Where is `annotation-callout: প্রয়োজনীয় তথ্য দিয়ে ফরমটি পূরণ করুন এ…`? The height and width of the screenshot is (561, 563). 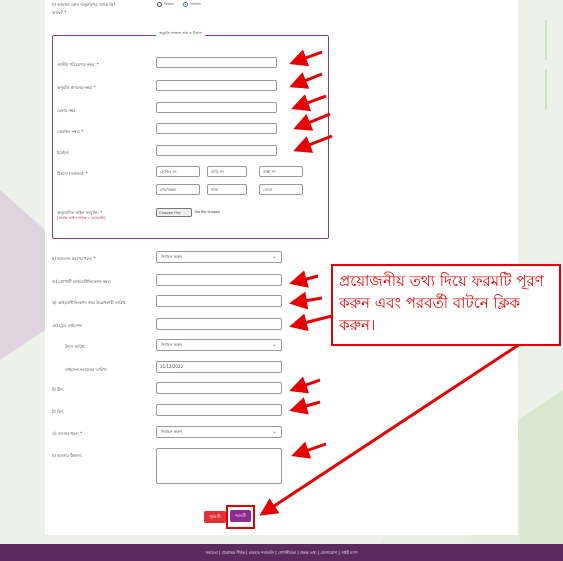 annotation-callout: প্রয়োজনীয় তথ্য দিয়ে ফরমটি পূরণ করুন এ… is located at coordinates (446, 305).